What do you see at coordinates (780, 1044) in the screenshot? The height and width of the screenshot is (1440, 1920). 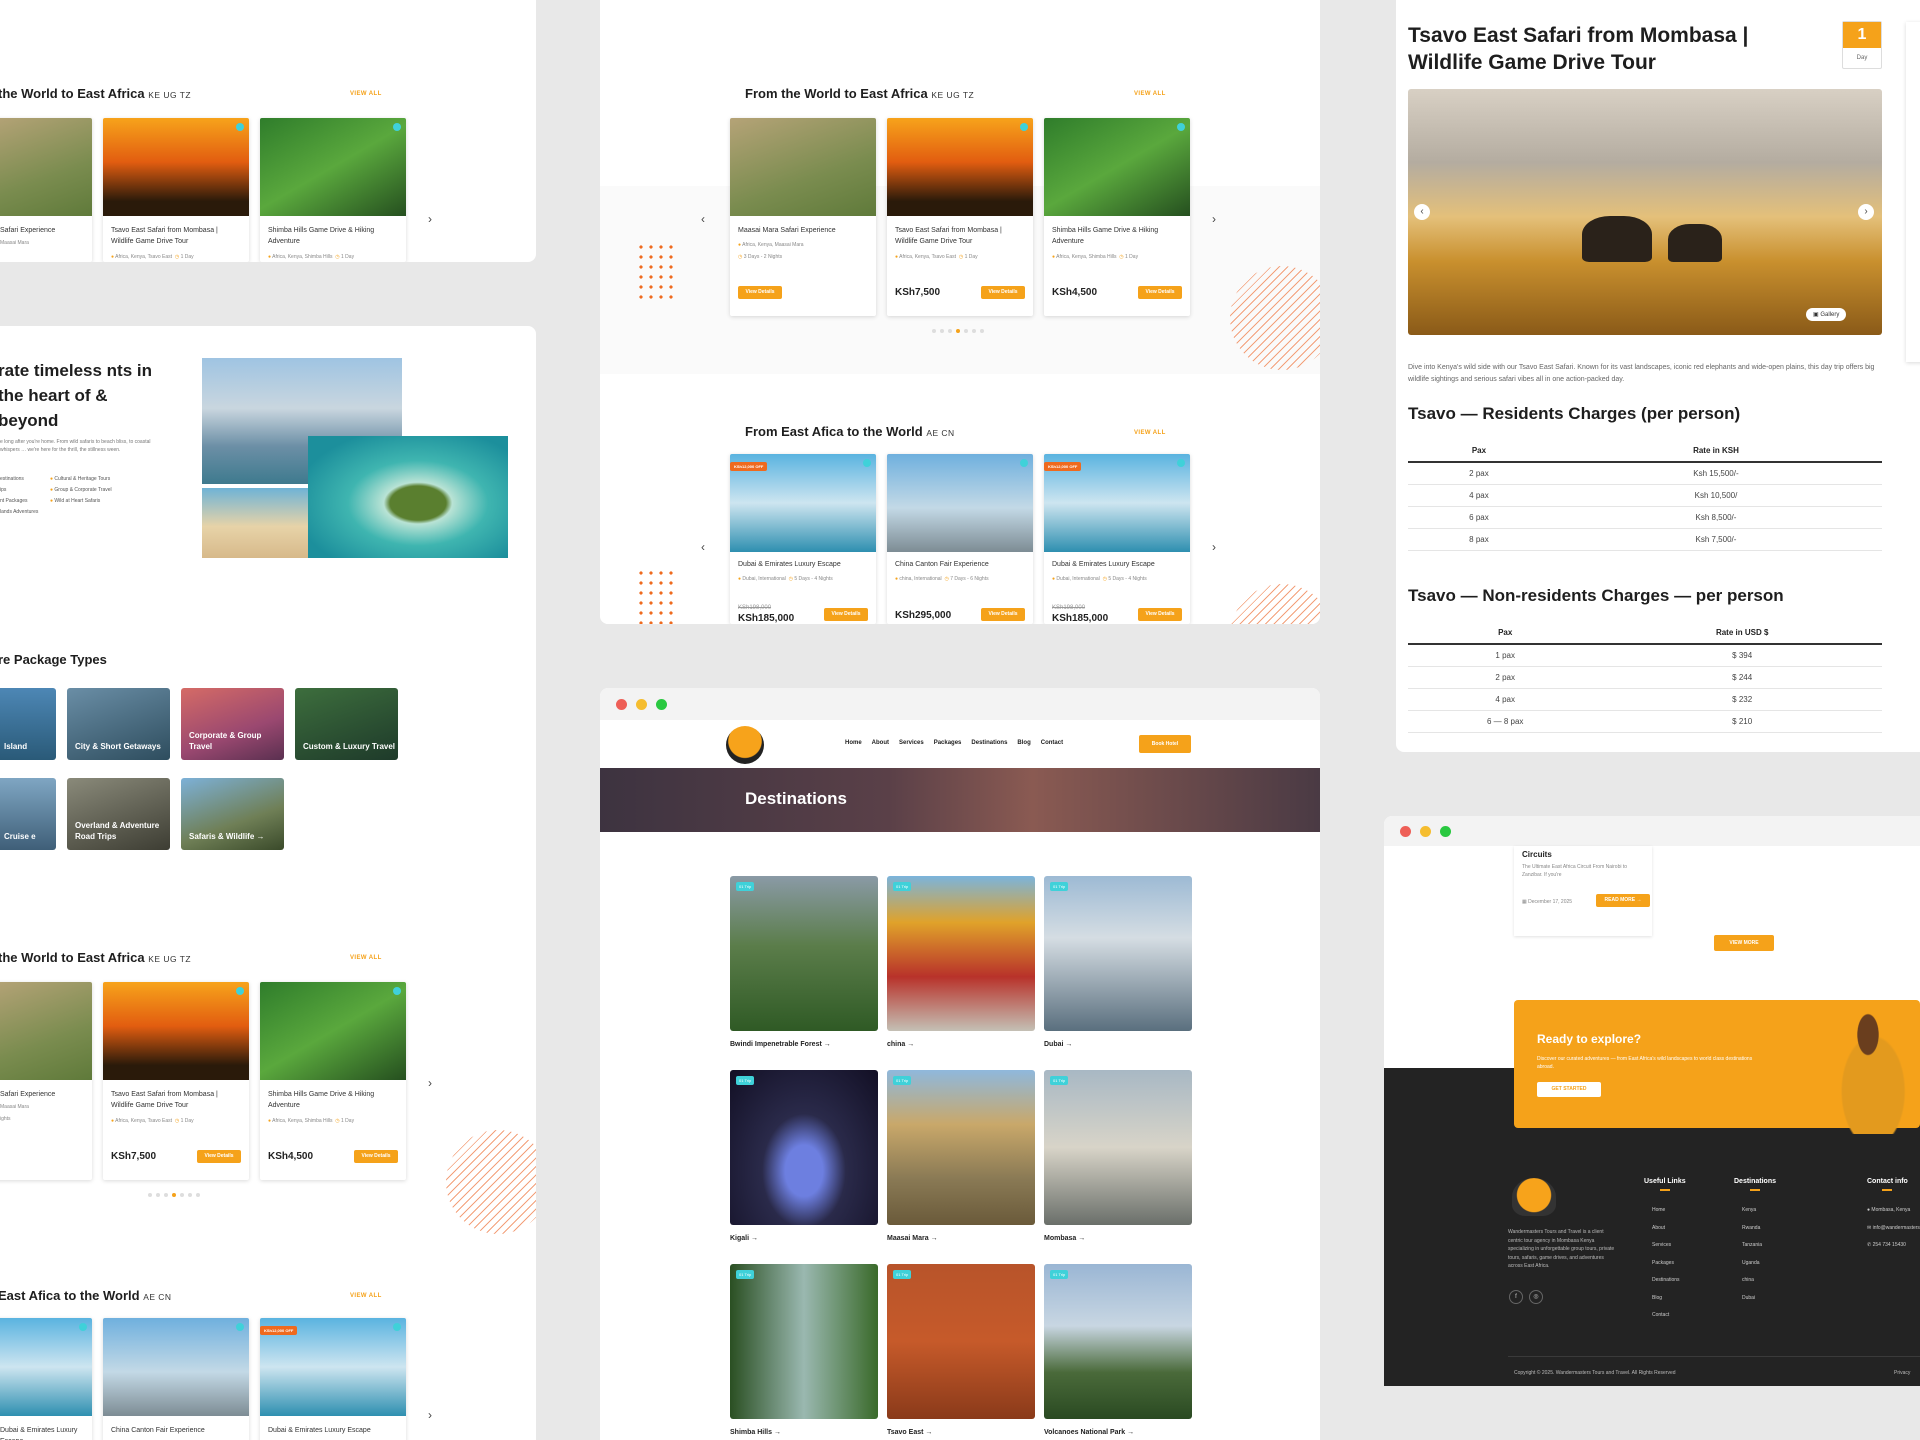 I see `destination-name: Bwindi Impenetrable Forest →` at bounding box center [780, 1044].